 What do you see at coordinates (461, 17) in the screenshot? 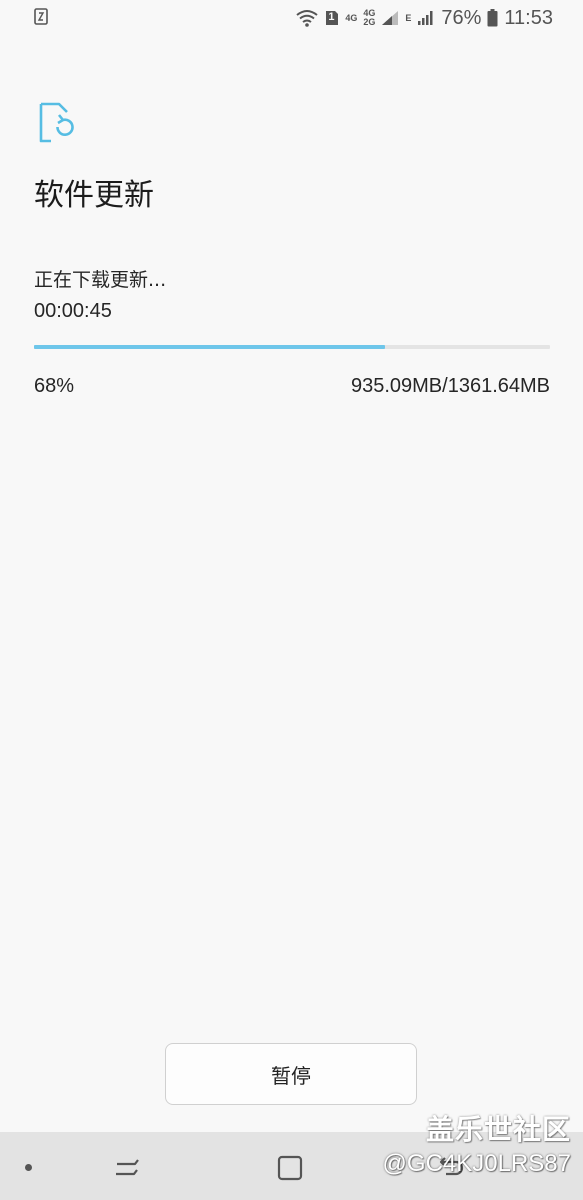
I see `battery-percent: 76%` at bounding box center [461, 17].